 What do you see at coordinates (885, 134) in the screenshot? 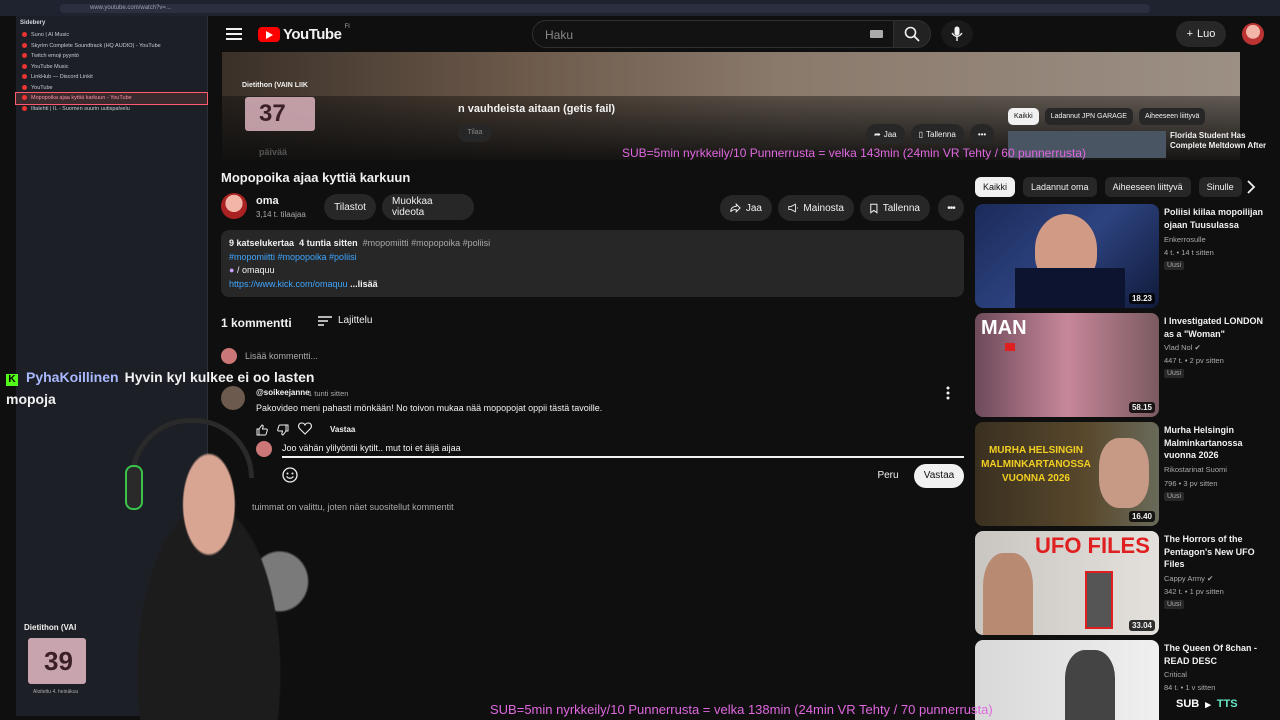
I see `player-share-button: ➦ Jaa` at bounding box center [885, 134].